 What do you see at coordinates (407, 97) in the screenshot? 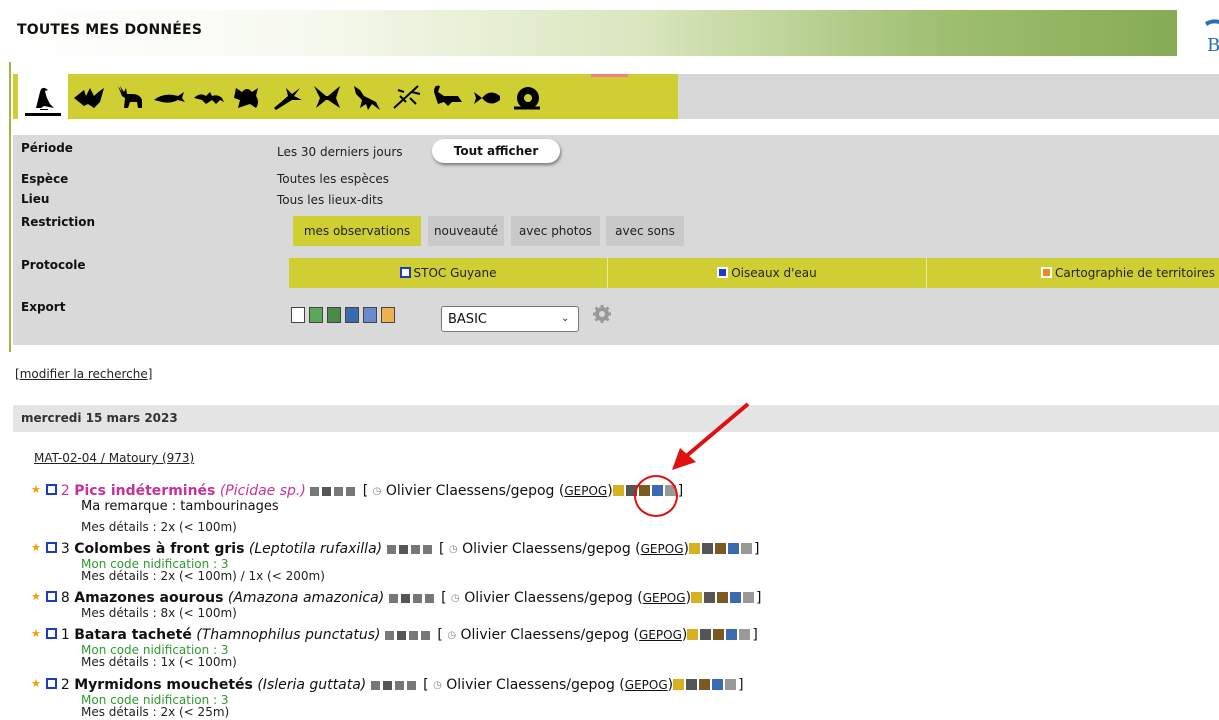
I see `stick-insect-icon` at bounding box center [407, 97].